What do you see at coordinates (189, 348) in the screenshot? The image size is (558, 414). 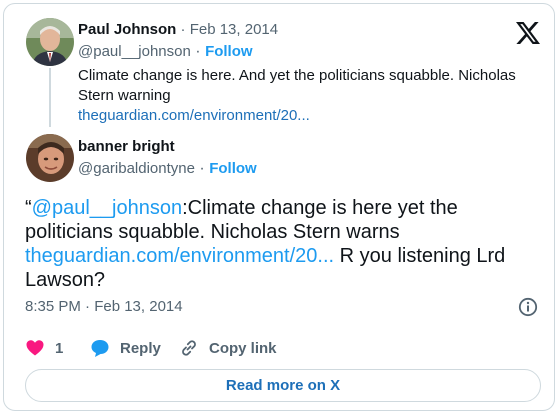 I see `chain-link-icon` at bounding box center [189, 348].